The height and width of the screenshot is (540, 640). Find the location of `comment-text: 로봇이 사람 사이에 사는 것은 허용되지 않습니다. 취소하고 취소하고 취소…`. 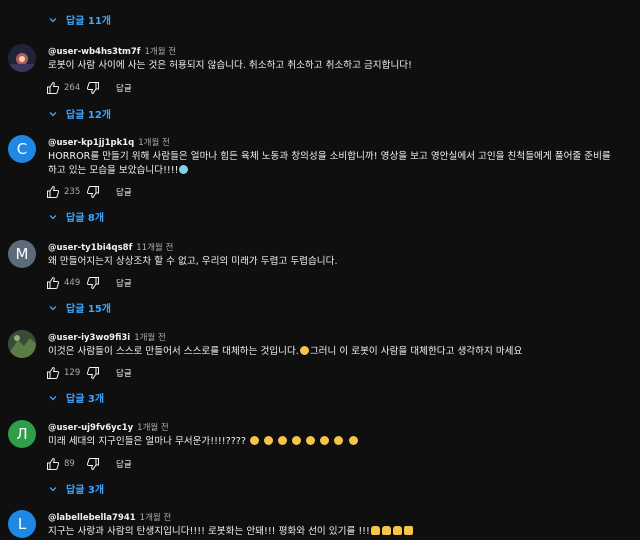

comment-text: 로봇이 사람 사이에 사는 것은 허용되지 않습니다. 취소하고 취소하고 취소… is located at coordinates (230, 65).